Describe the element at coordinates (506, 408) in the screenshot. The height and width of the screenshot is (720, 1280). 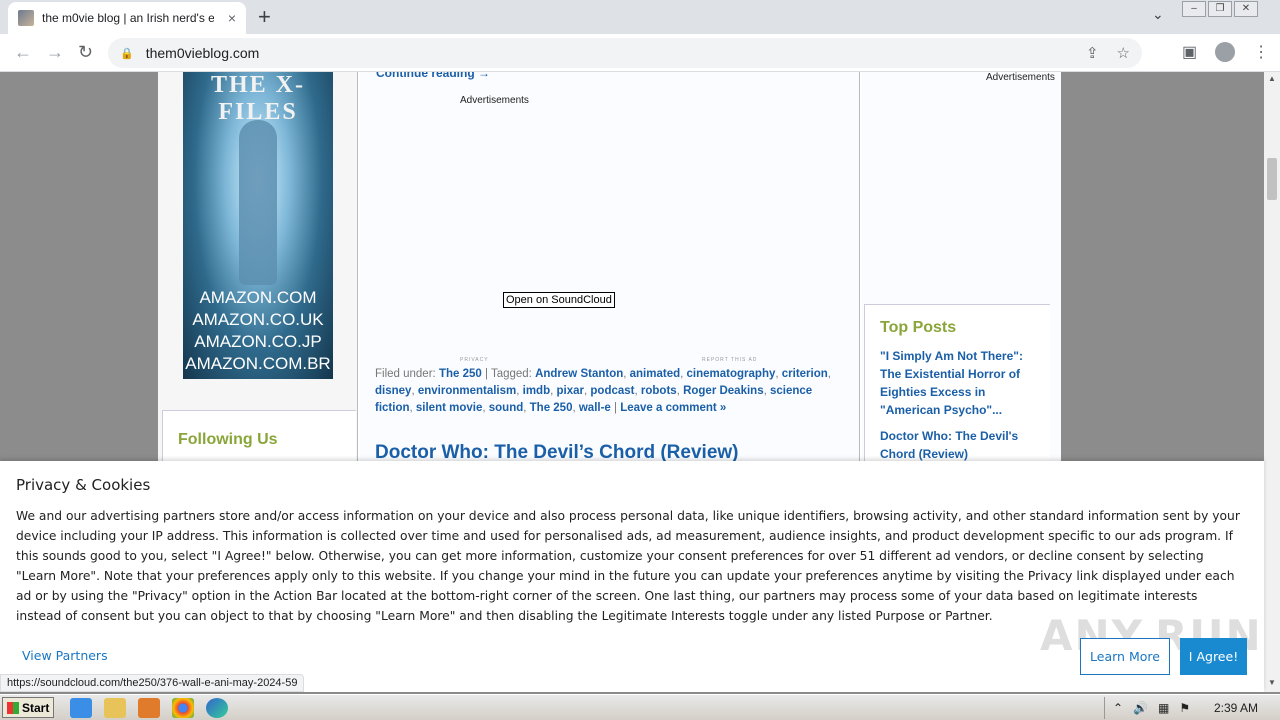
I see `tag-link: sound` at that location.